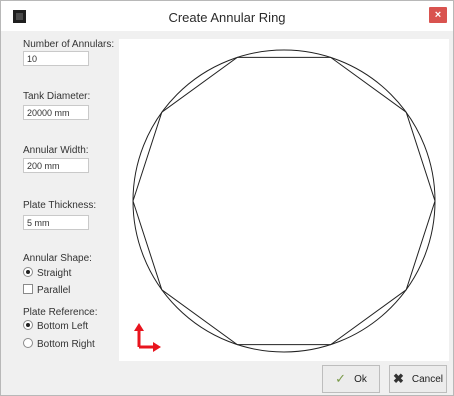 The height and width of the screenshot is (396, 454). I want to click on title-bar: Create Annular Ring ×, so click(227, 16).